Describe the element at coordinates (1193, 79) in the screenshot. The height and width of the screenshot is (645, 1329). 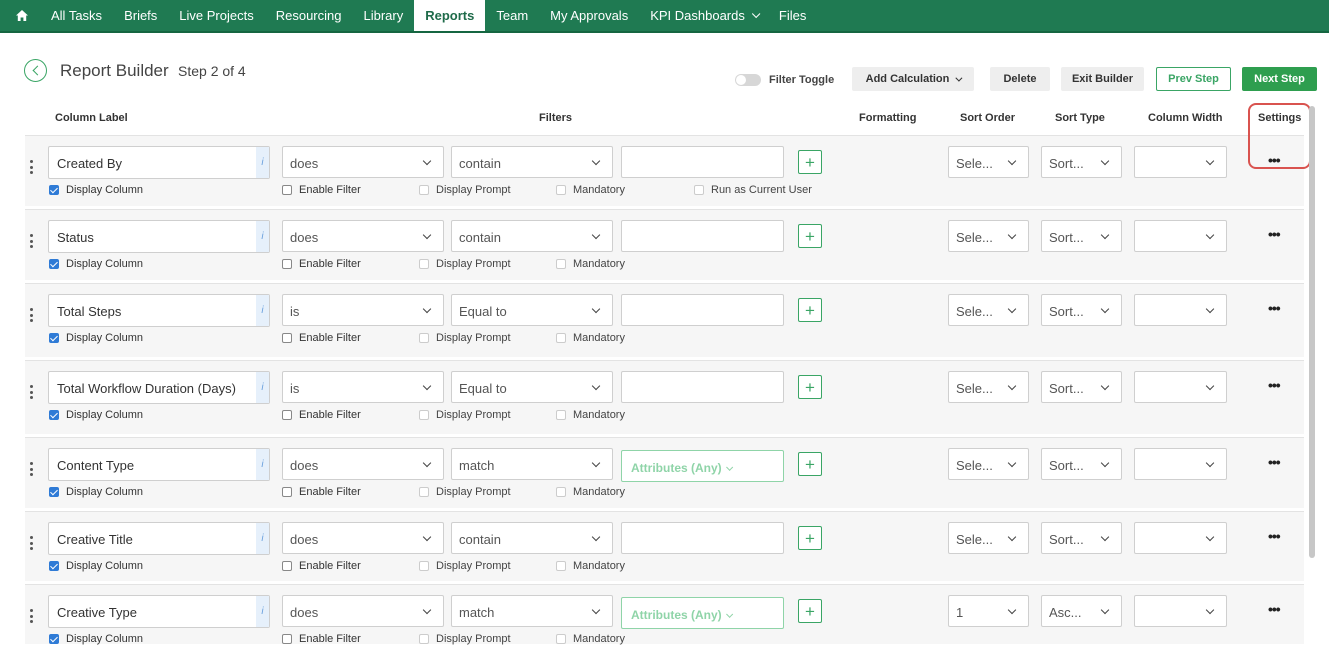
I see `prev-step-button: Prev Step` at that location.